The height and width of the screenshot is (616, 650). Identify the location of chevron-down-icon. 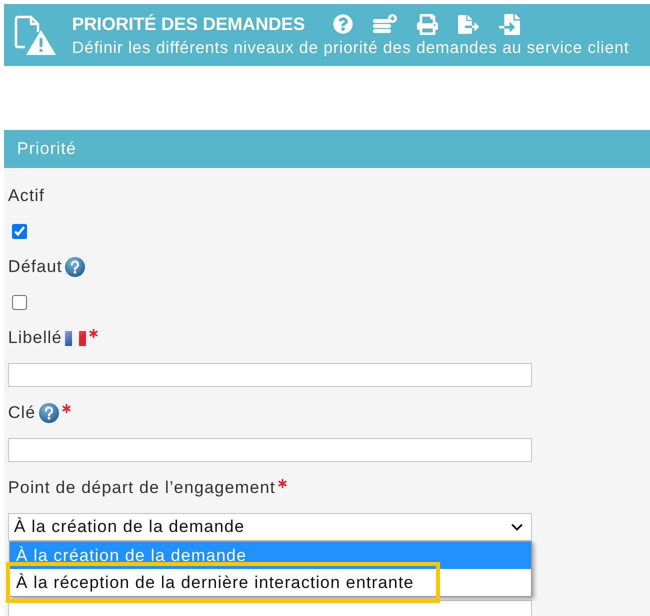
(517, 527).